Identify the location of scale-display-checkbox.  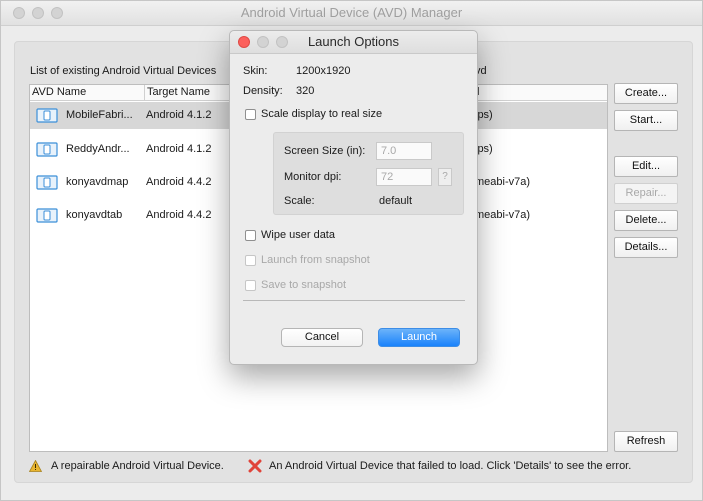
(250, 114).